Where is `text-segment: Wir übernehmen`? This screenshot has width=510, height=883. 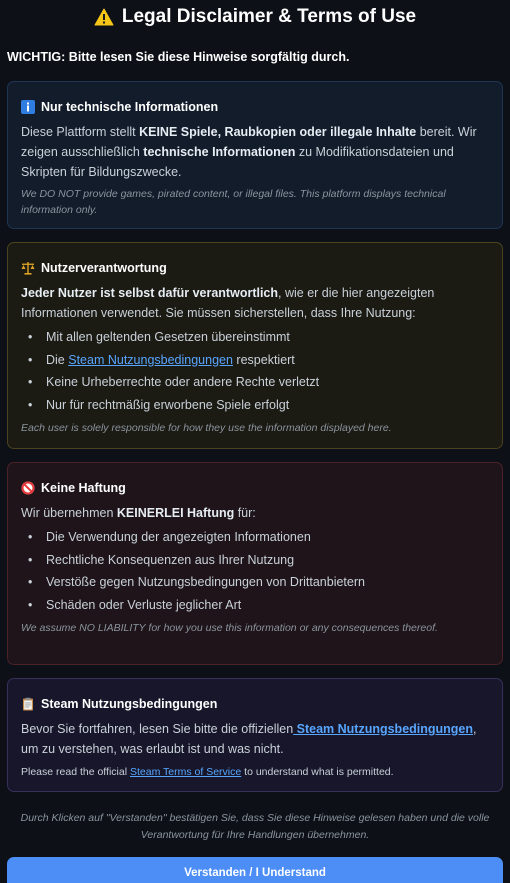
text-segment: Wir übernehmen is located at coordinates (69, 513).